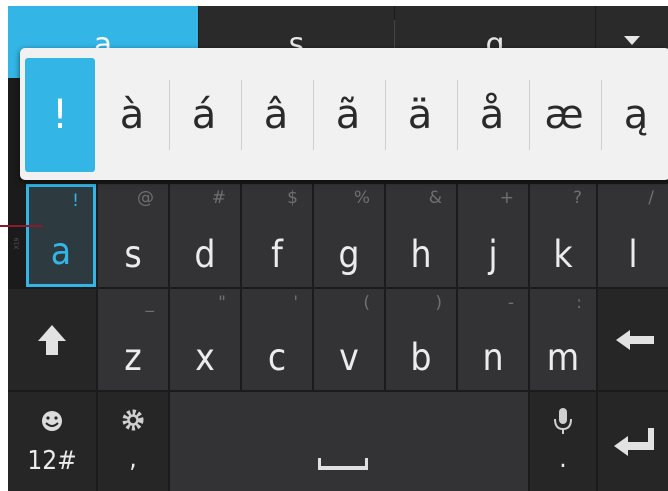  Describe the element at coordinates (563, 421) in the screenshot. I see `microphone-icon` at that location.